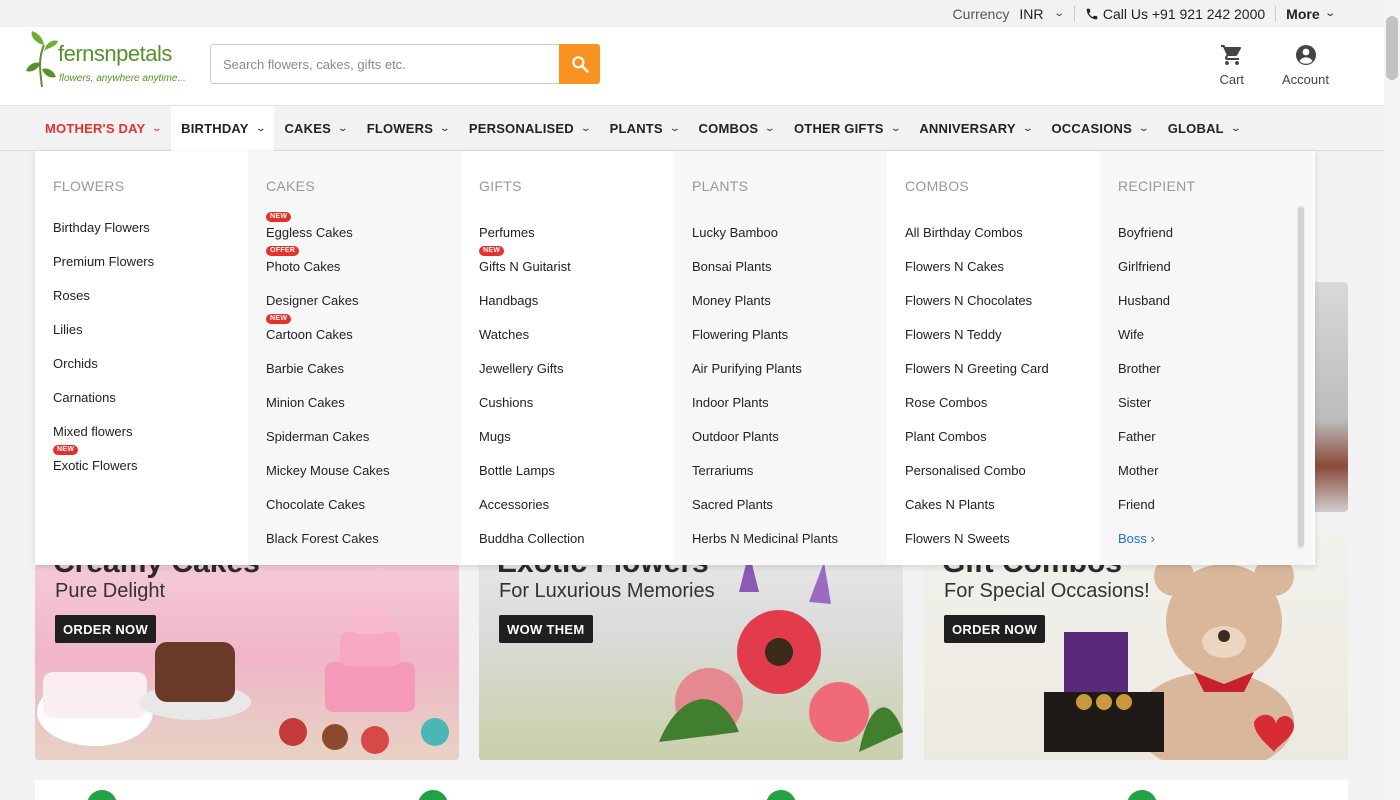  I want to click on menu-link: Indoor Plants, so click(789, 406).